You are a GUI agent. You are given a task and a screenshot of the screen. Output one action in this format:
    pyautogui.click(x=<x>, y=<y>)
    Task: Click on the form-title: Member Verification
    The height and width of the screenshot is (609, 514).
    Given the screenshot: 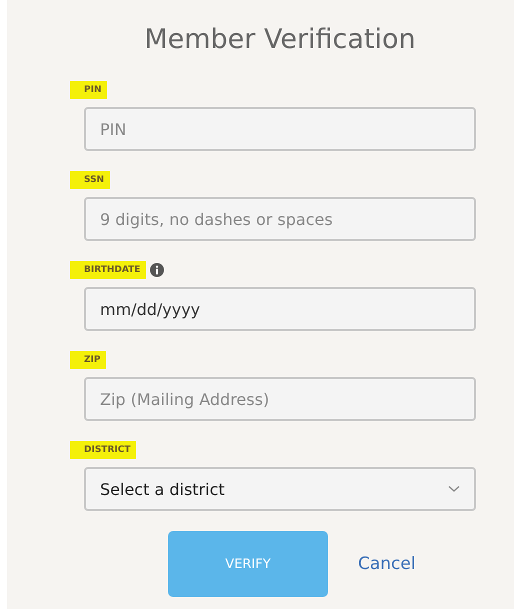 What is the action you would take?
    pyautogui.click(x=280, y=39)
    